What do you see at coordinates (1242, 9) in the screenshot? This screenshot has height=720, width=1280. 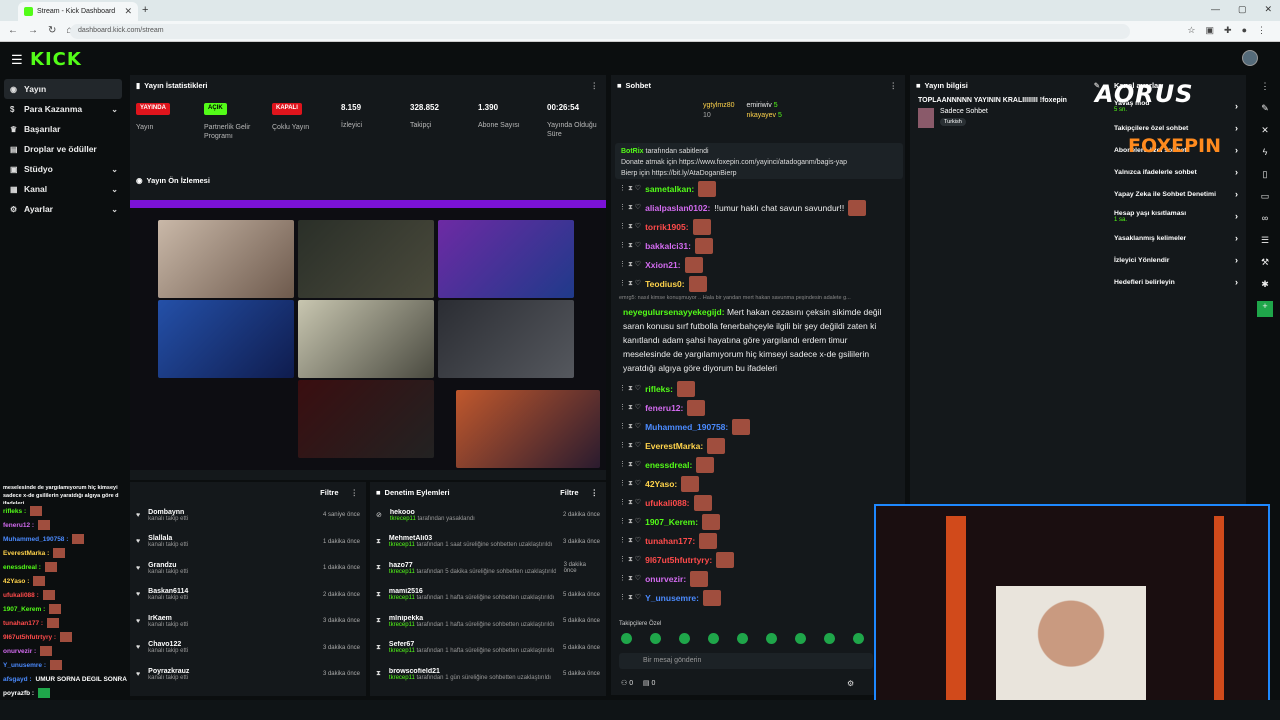 I see `maximize-icon: ▢` at bounding box center [1242, 9].